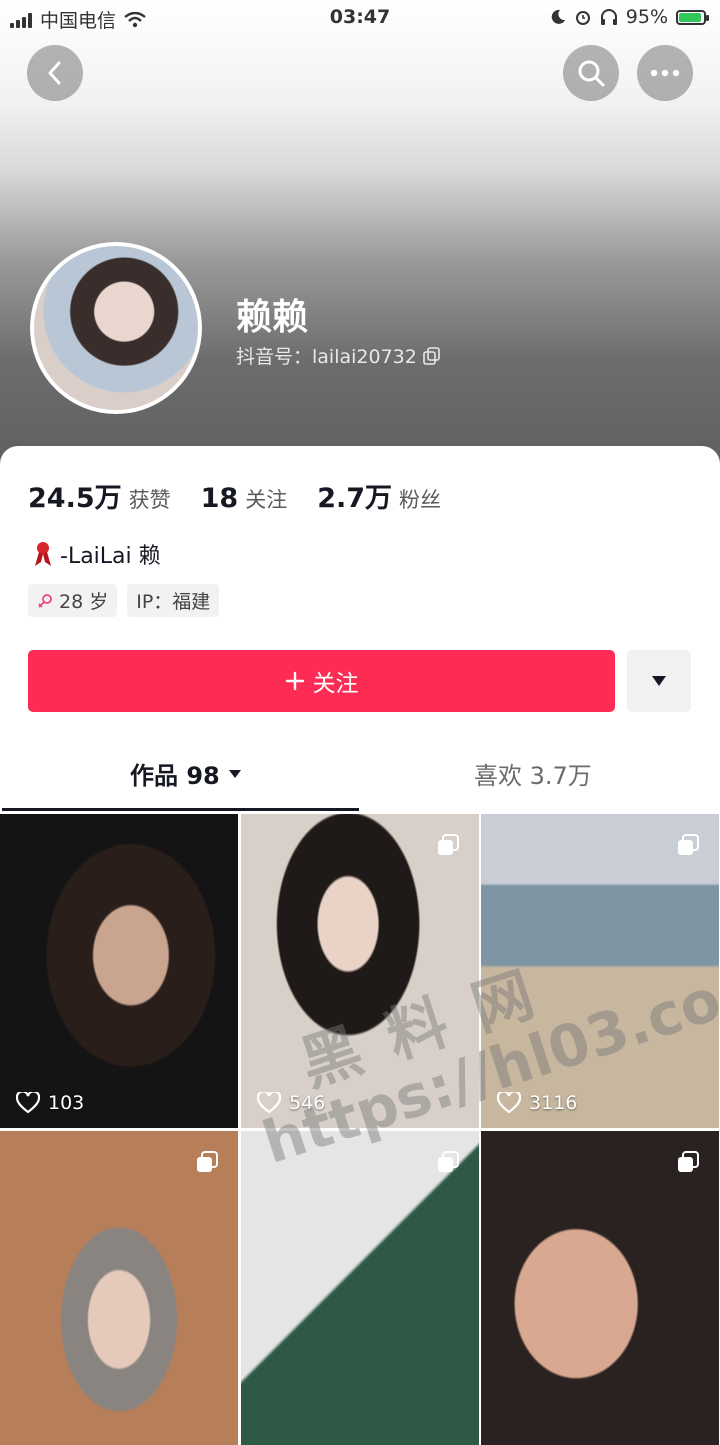 This screenshot has width=720, height=1445. What do you see at coordinates (149, 500) in the screenshot?
I see `stat-likes-label: 获赞` at bounding box center [149, 500].